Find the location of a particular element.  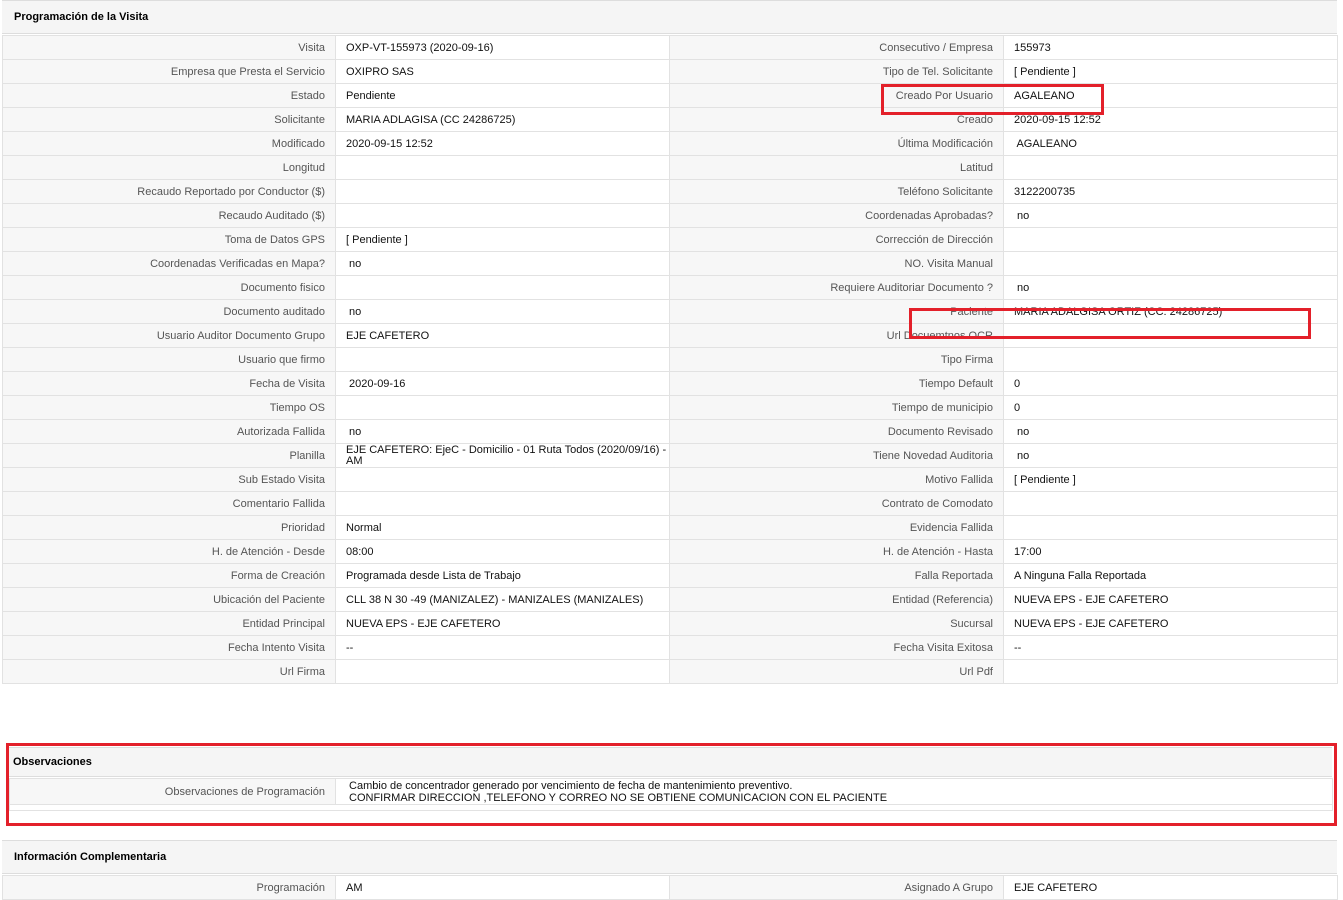

field-label: Recaudo Reportado por Conductor ($) is located at coordinates (169, 191).